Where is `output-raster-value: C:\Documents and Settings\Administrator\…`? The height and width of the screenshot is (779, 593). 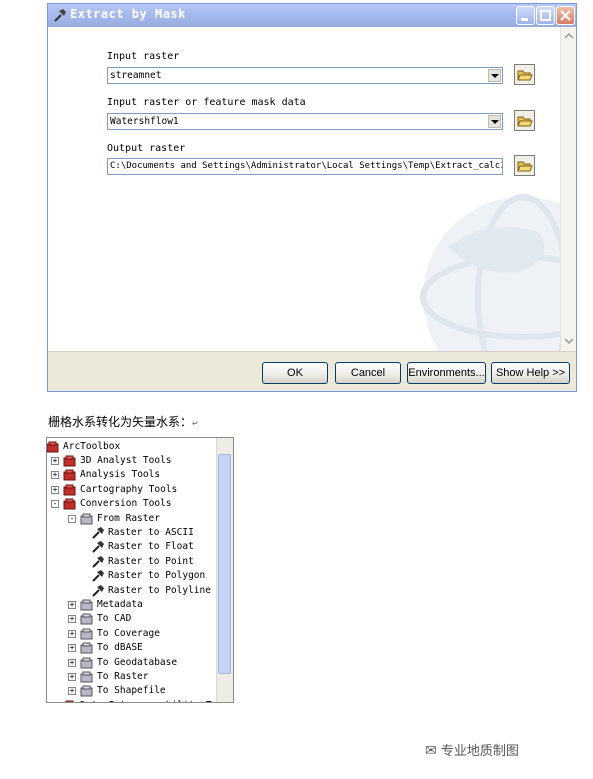 output-raster-value: C:\Documents and Settings\Administrator\… is located at coordinates (306, 166).